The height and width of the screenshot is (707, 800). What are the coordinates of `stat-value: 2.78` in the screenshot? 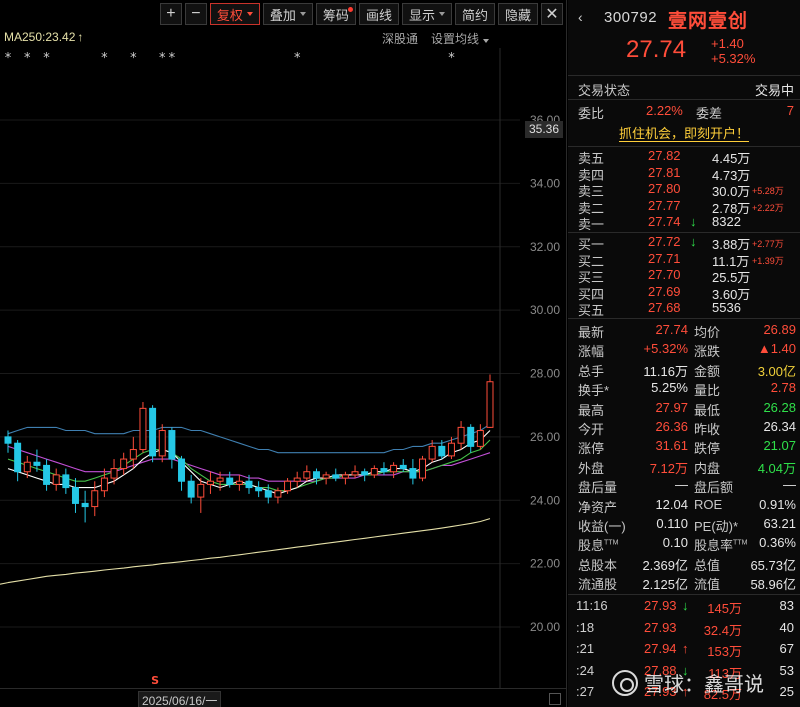 It's located at (783, 388).